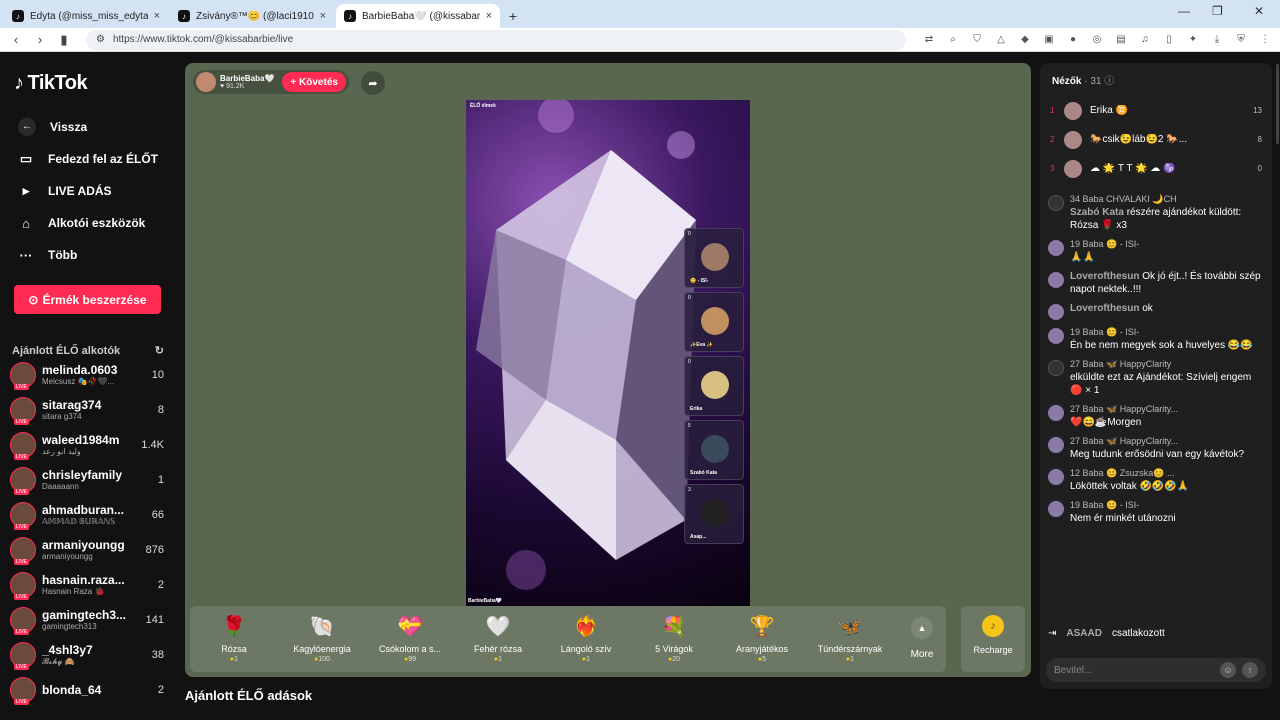 The height and width of the screenshot is (720, 1280). What do you see at coordinates (247, 78) in the screenshot?
I see `host-name: BarbieBaba🤍` at bounding box center [247, 78].